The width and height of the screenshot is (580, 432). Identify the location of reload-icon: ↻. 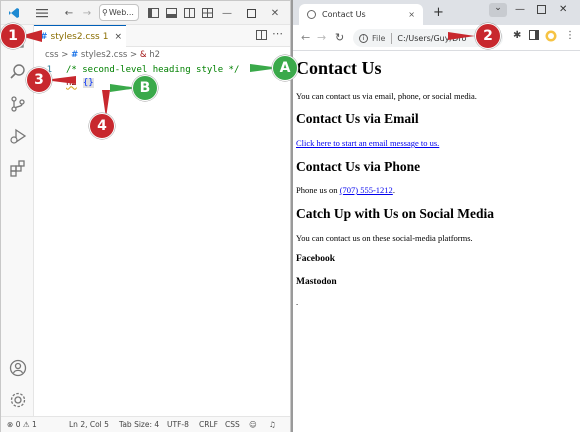
(339, 37).